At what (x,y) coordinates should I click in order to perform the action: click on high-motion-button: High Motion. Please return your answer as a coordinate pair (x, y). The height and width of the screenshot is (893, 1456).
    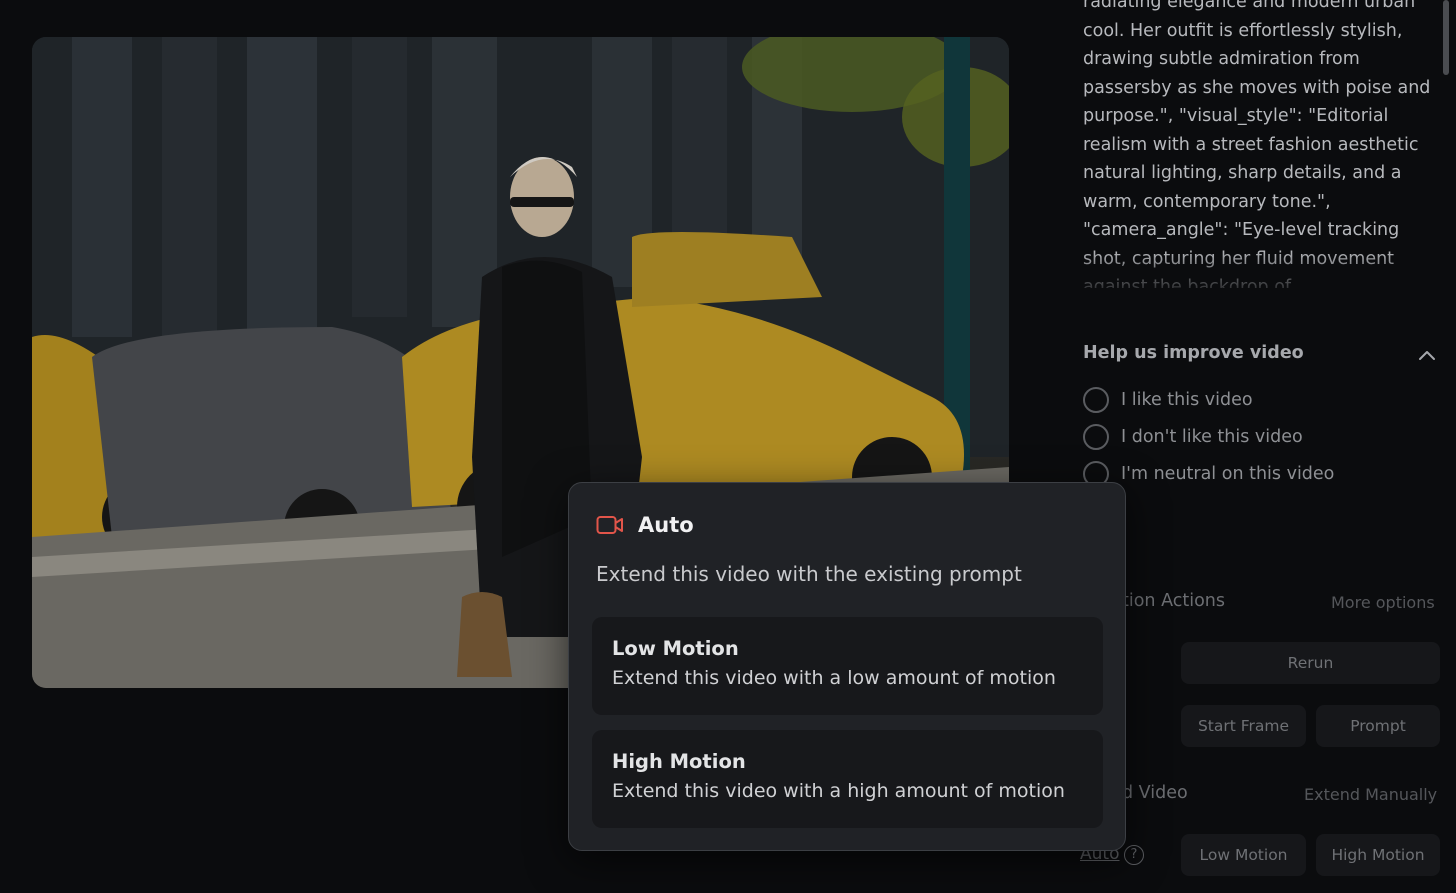
    Looking at the image, I should click on (1378, 855).